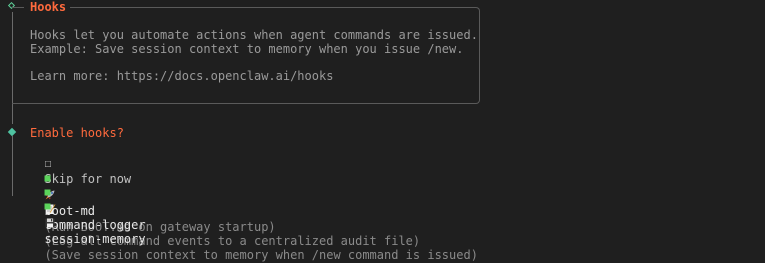 Image resolution: width=765 pixels, height=263 pixels. What do you see at coordinates (12, 132) in the screenshot?
I see `prompt-active-icon` at bounding box center [12, 132].